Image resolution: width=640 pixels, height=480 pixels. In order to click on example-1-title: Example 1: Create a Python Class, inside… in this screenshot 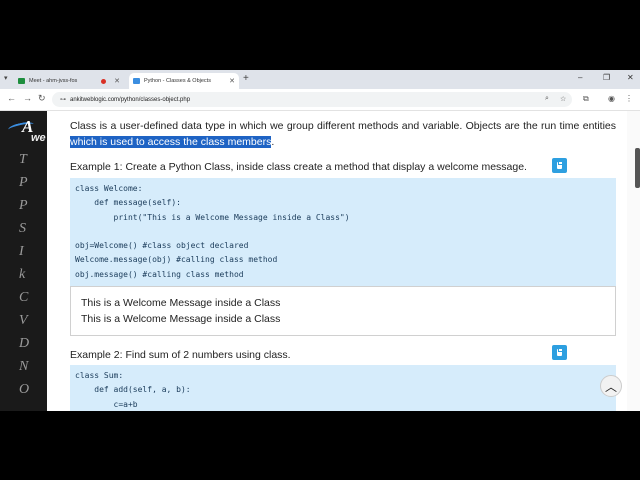, I will do `click(298, 167)`.